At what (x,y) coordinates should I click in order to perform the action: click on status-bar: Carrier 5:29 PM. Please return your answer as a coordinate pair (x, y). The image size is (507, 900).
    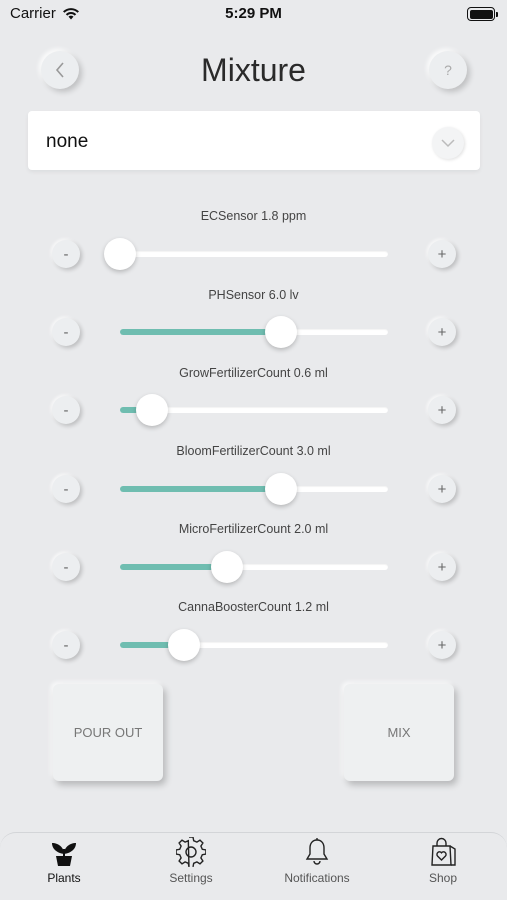
    Looking at the image, I should click on (253, 15).